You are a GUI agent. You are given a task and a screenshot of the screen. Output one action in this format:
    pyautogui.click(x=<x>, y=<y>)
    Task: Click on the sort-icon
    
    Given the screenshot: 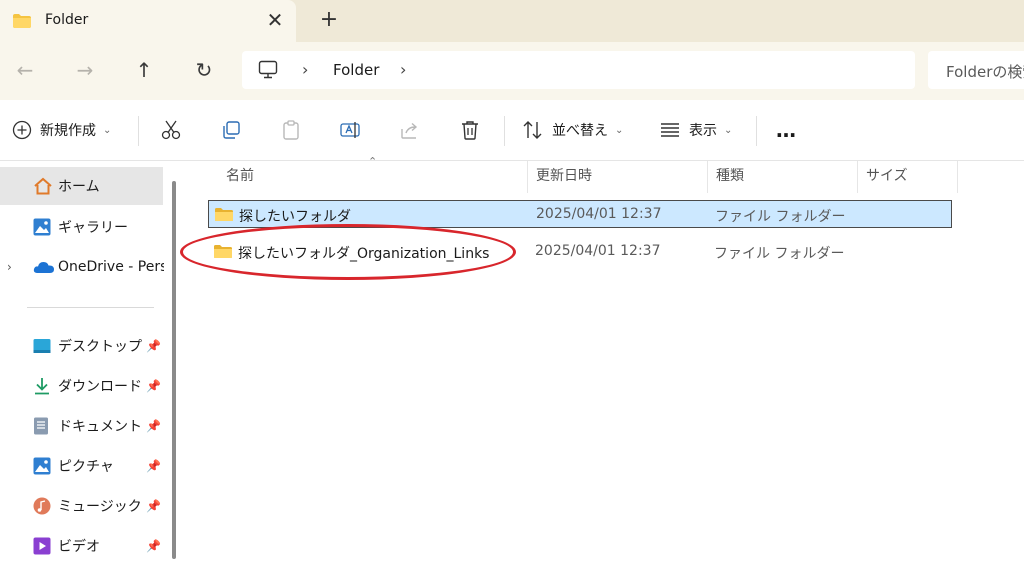 What is the action you would take?
    pyautogui.click(x=533, y=130)
    